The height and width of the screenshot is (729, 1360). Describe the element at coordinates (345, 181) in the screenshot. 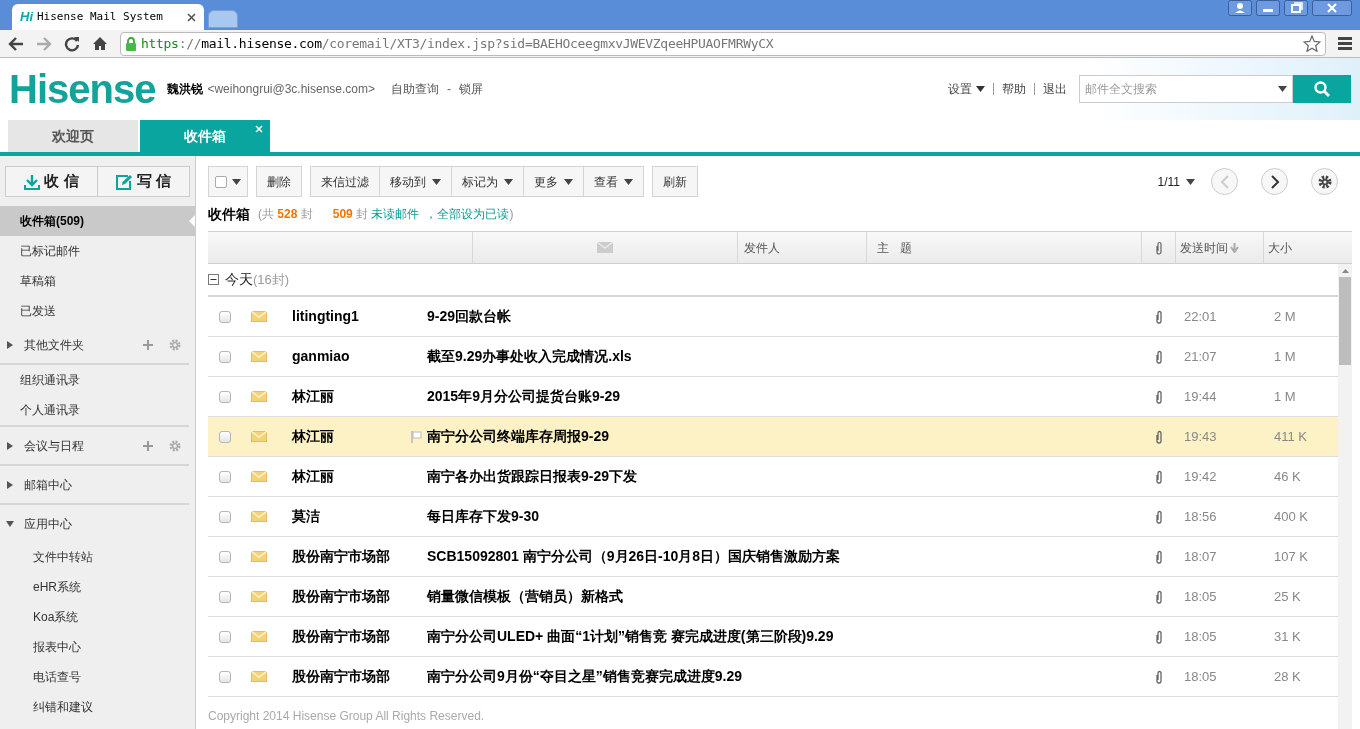

I see `toolbar-button: 来信过滤` at that location.